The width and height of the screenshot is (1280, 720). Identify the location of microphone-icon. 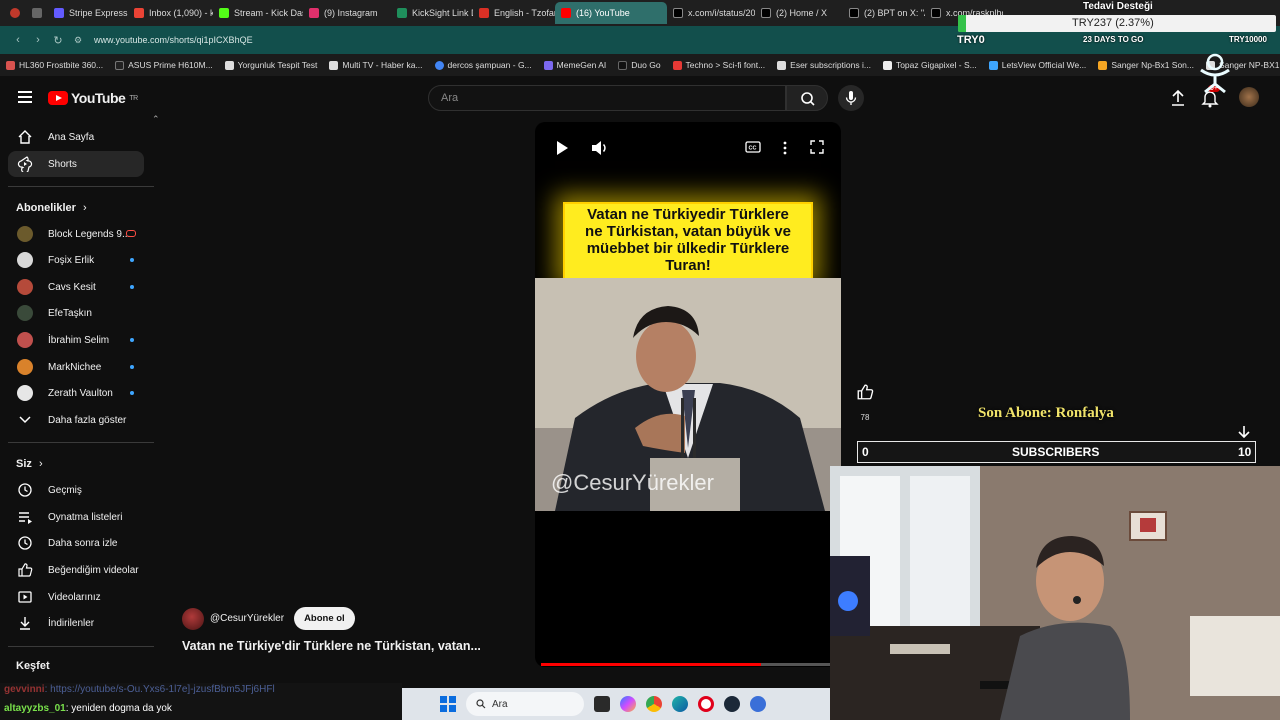
(851, 98).